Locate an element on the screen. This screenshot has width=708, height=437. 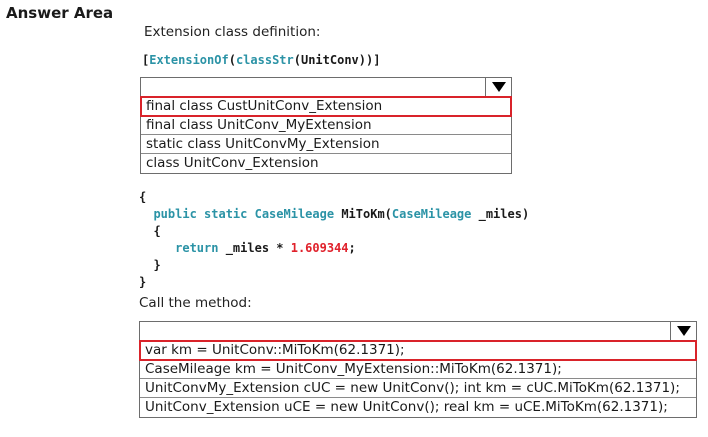
extension-class-label: Extension class definition: is located at coordinates (232, 32).